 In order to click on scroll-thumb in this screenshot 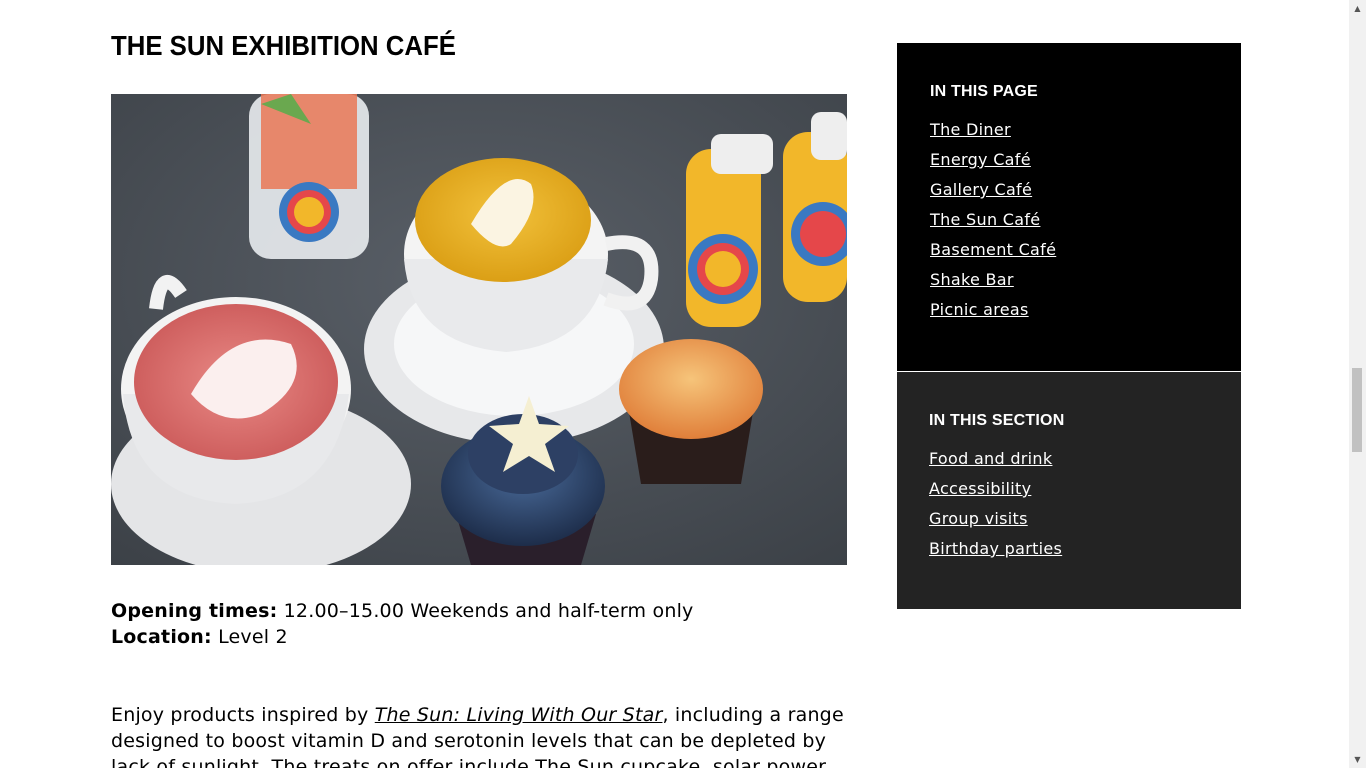, I will do `click(1357, 410)`.